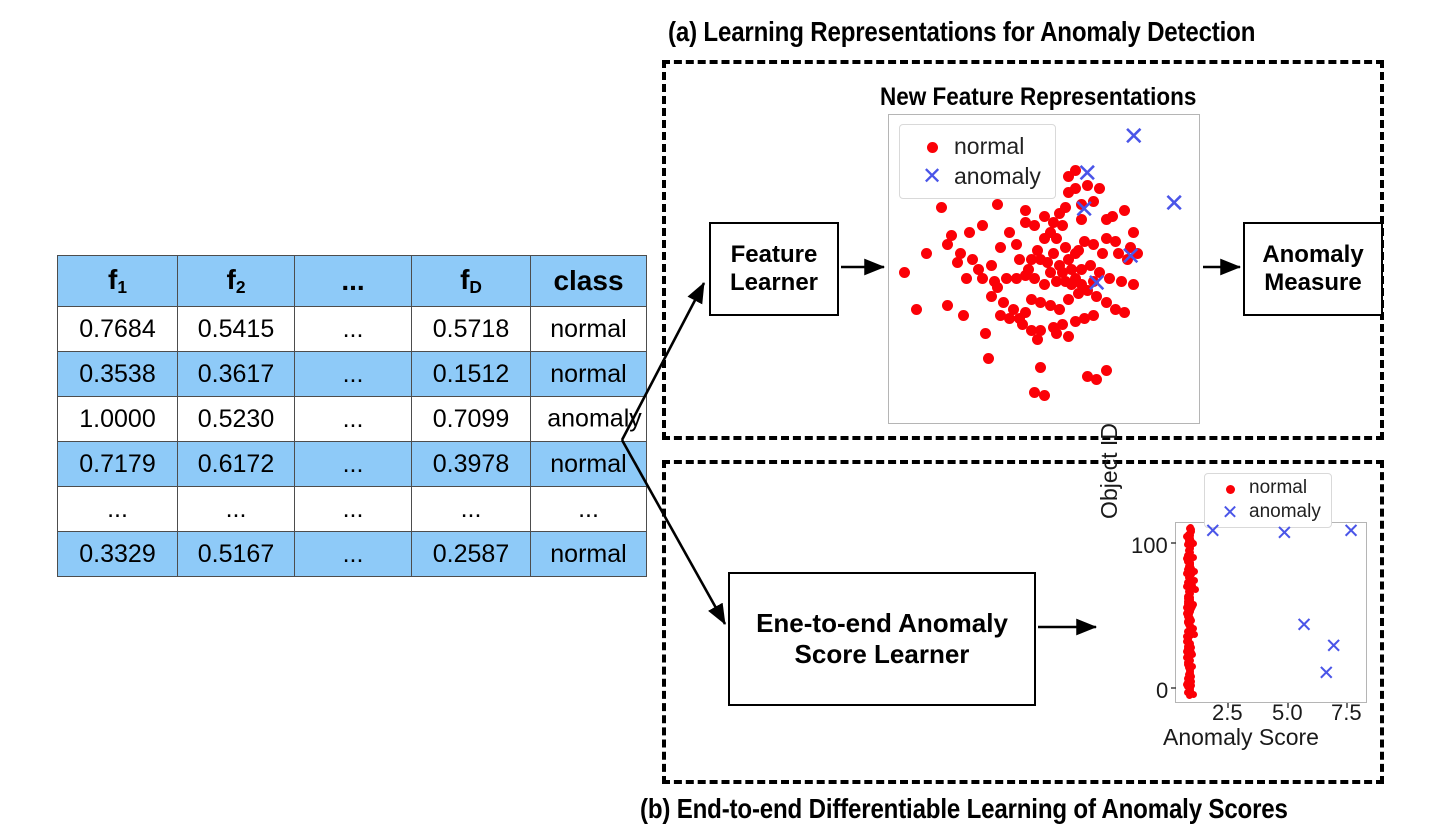 The height and width of the screenshot is (836, 1443). Describe the element at coordinates (932, 176) in the screenshot. I see `anomaly-x-icon: ✕` at that location.